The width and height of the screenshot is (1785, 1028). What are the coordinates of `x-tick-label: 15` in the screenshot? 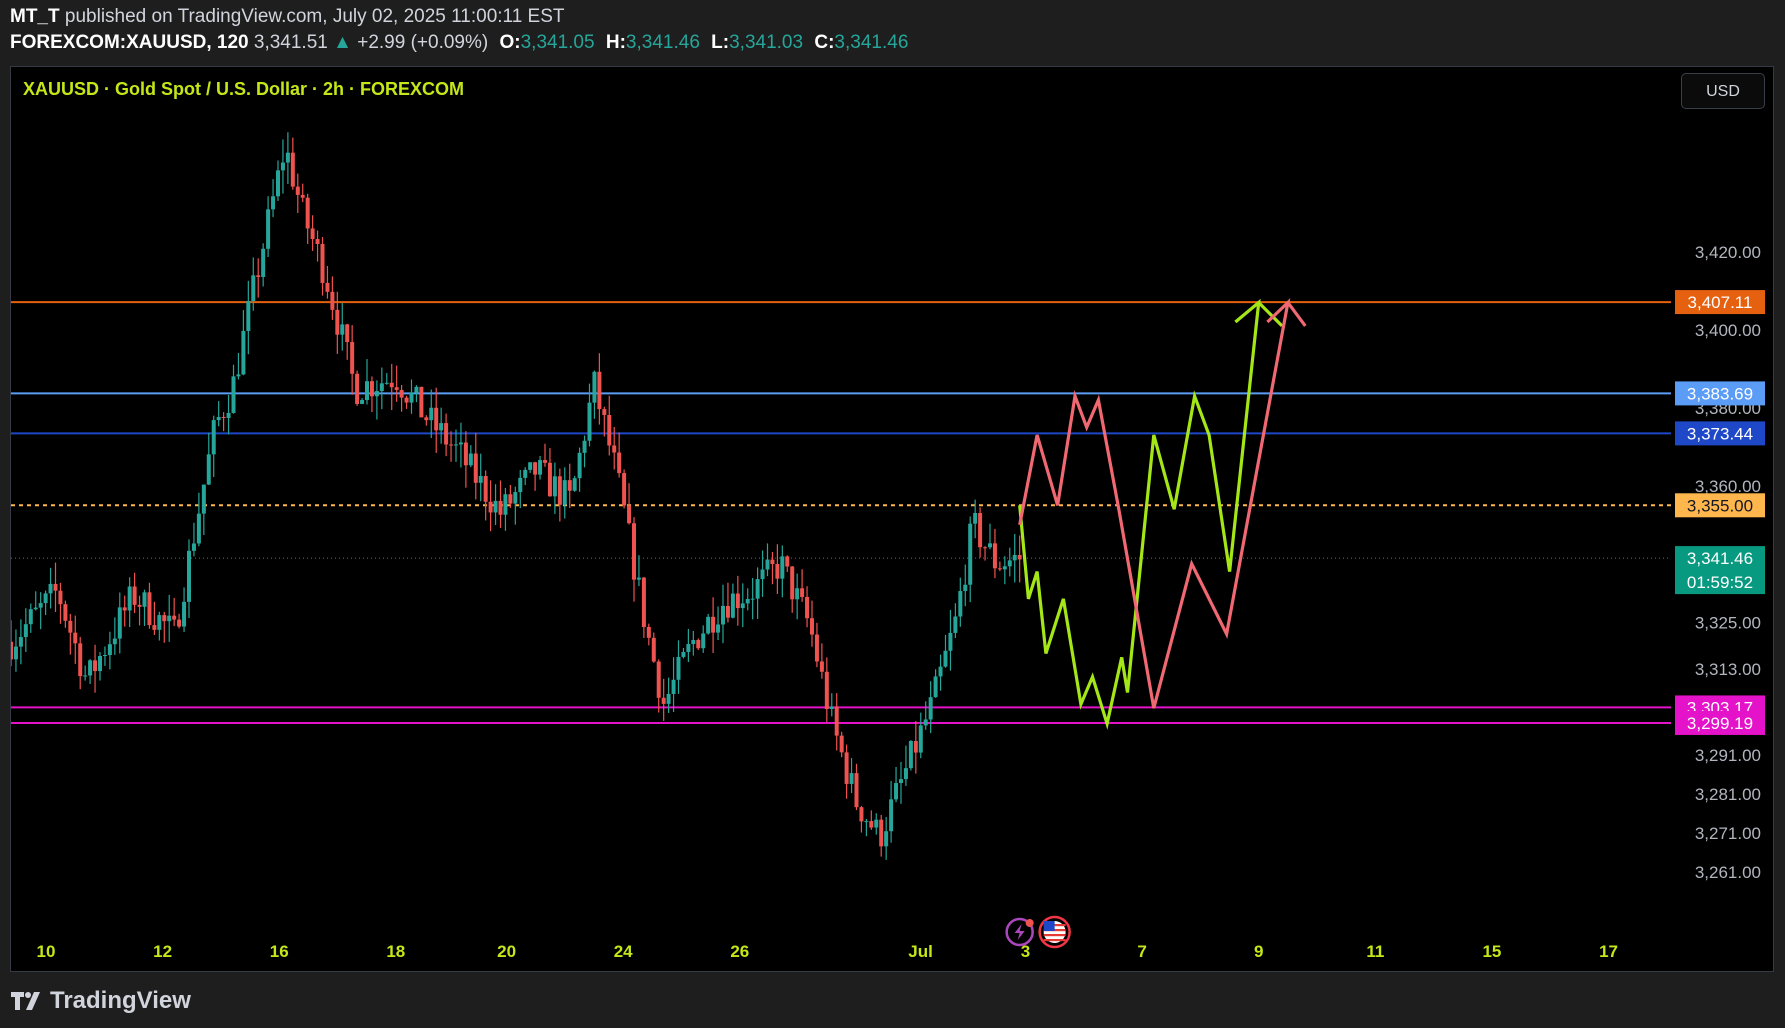 It's located at (1491, 951).